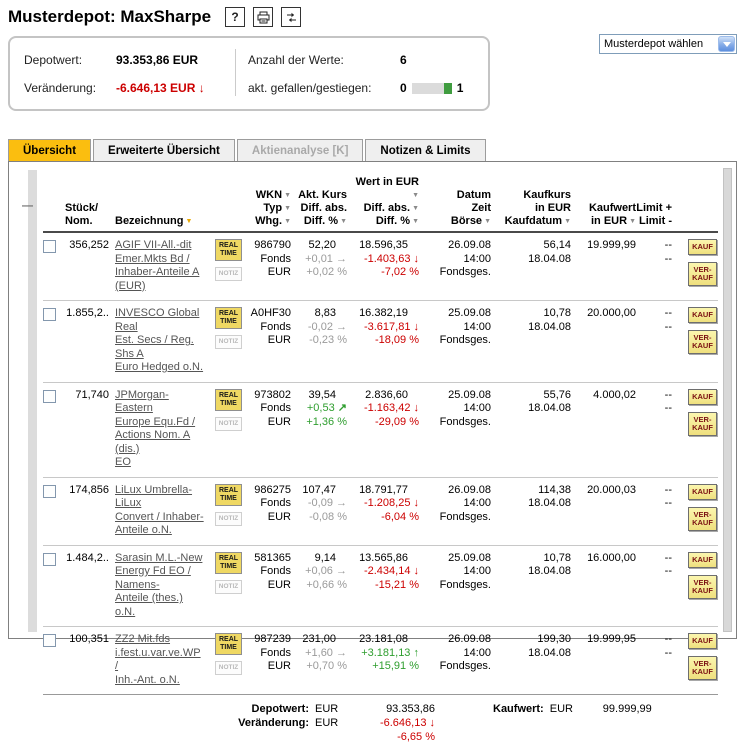 This screenshot has height=750, width=742. I want to click on print-button, so click(263, 17).